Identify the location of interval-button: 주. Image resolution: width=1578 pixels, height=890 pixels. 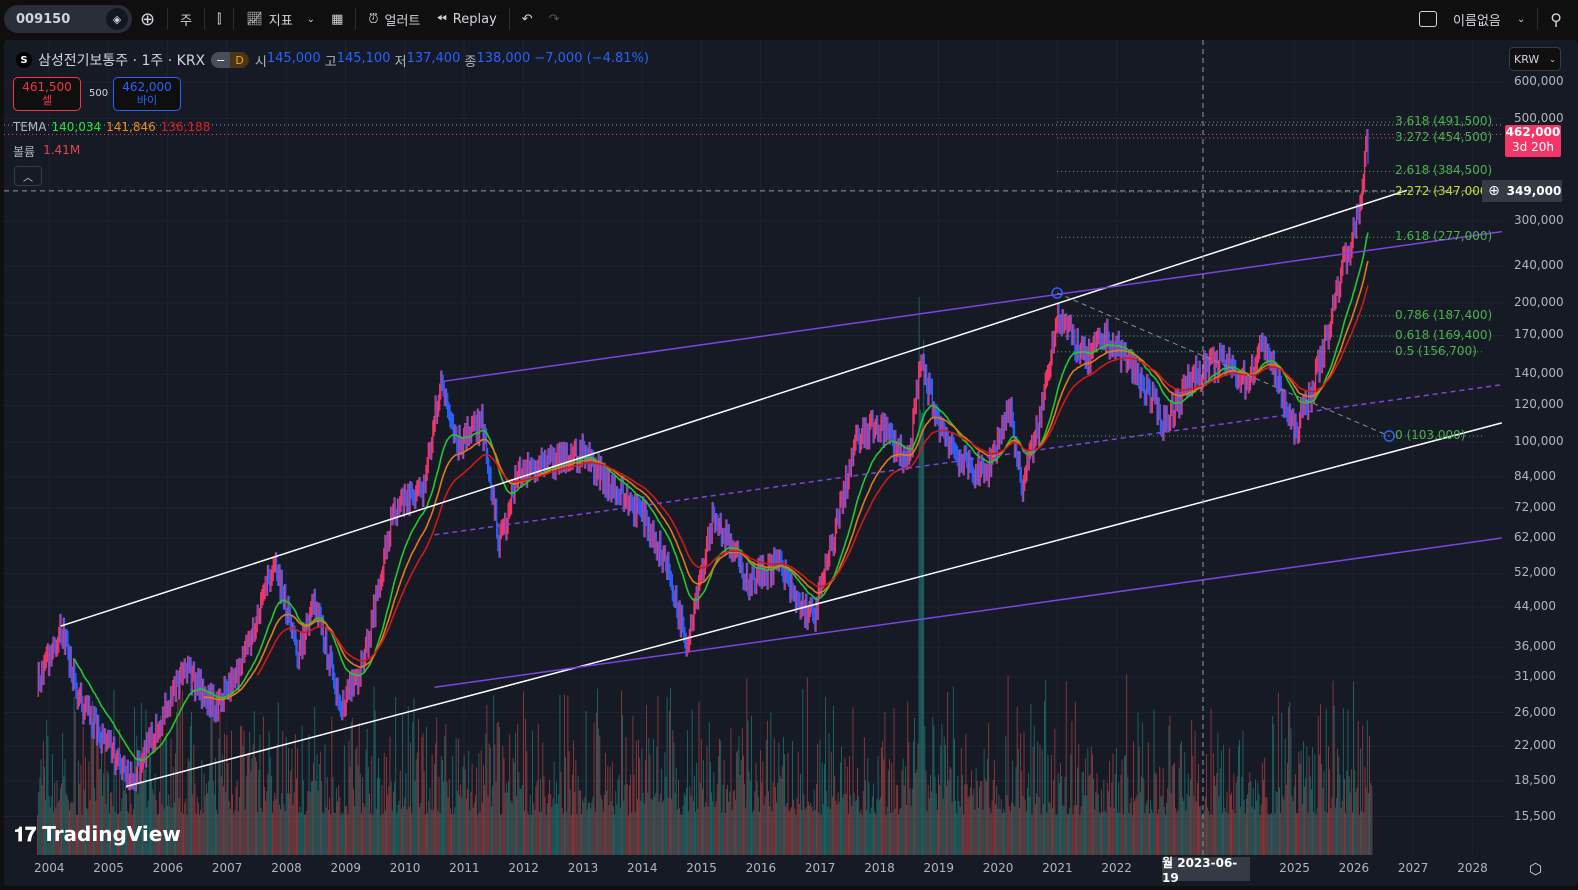
(186, 19).